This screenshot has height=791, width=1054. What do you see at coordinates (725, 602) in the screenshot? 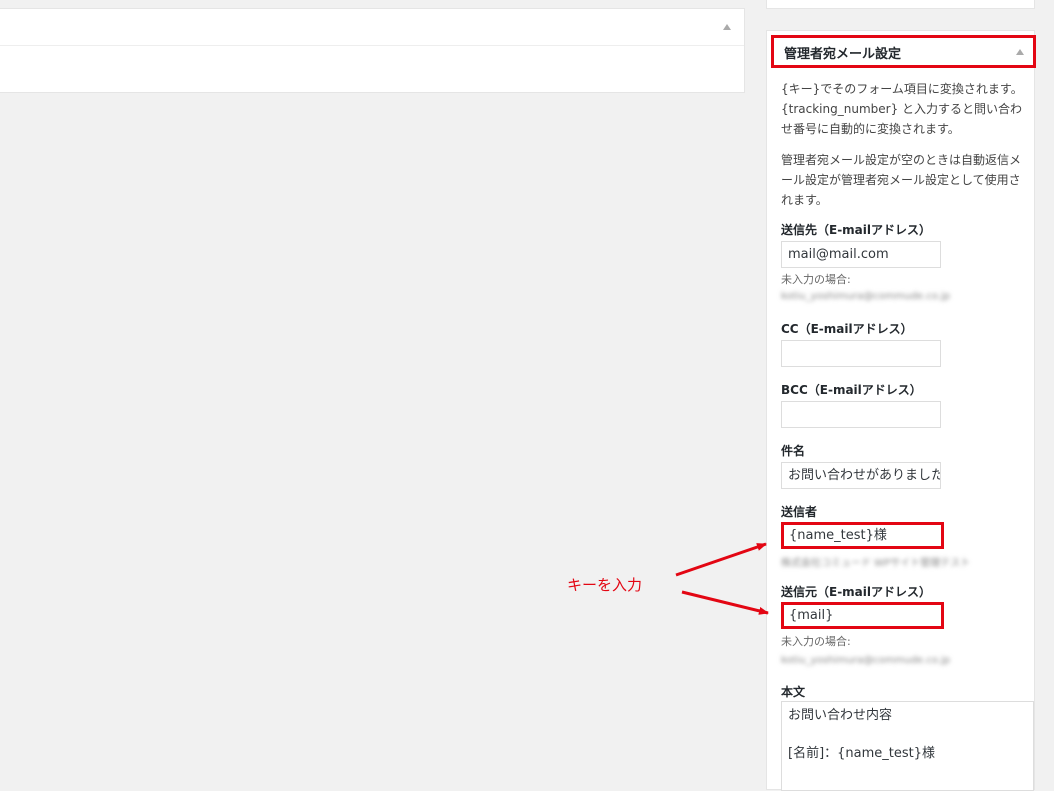
I see `arrow-to-from` at bounding box center [725, 602].